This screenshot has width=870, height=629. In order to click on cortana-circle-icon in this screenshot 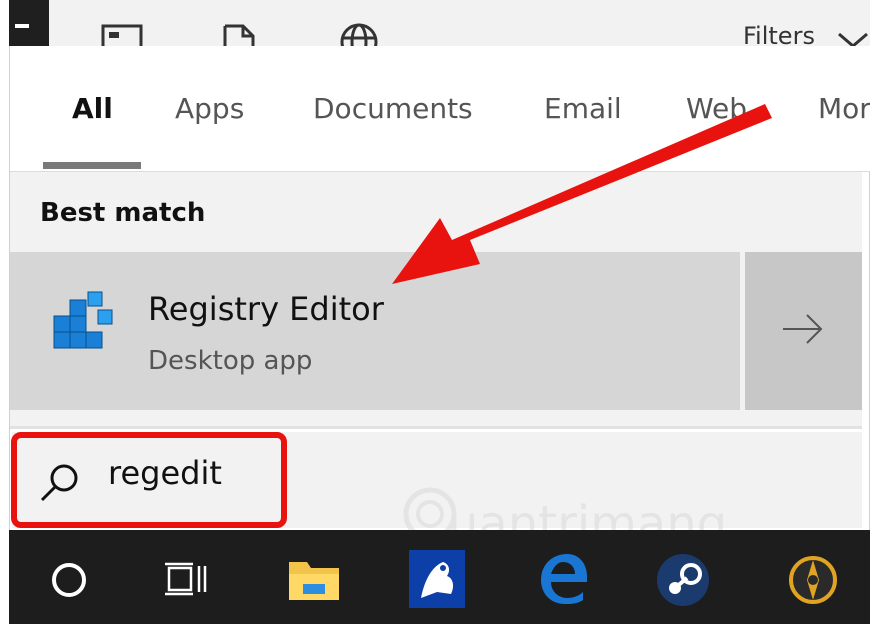, I will do `click(69, 580)`.